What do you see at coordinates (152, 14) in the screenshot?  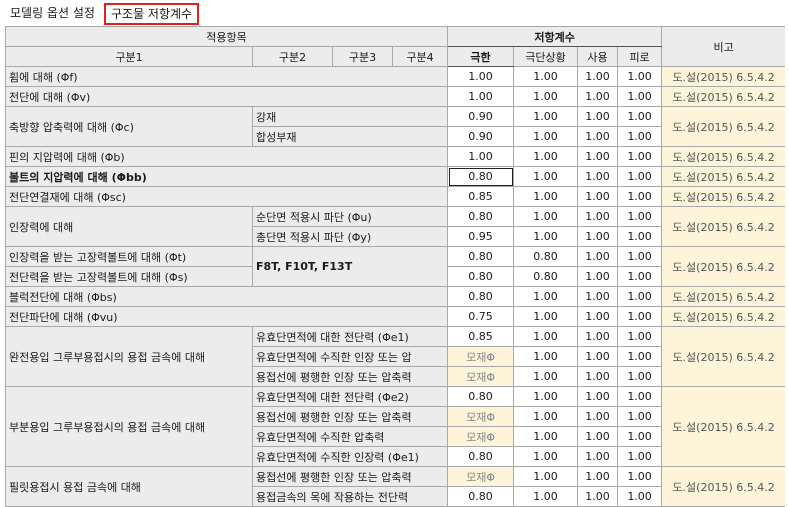 I see `tab-structure-resistance: 구조물 저항계수` at bounding box center [152, 14].